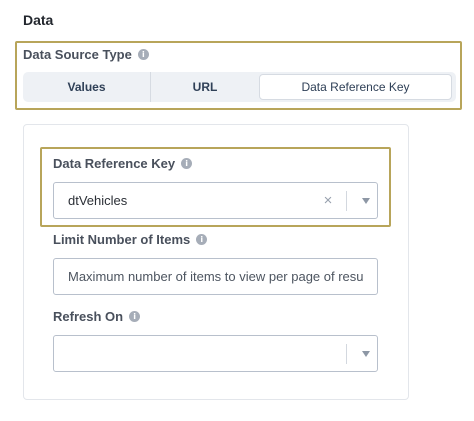 This screenshot has width=474, height=421. I want to click on limit-items-label: Limit Number of Items, so click(122, 239).